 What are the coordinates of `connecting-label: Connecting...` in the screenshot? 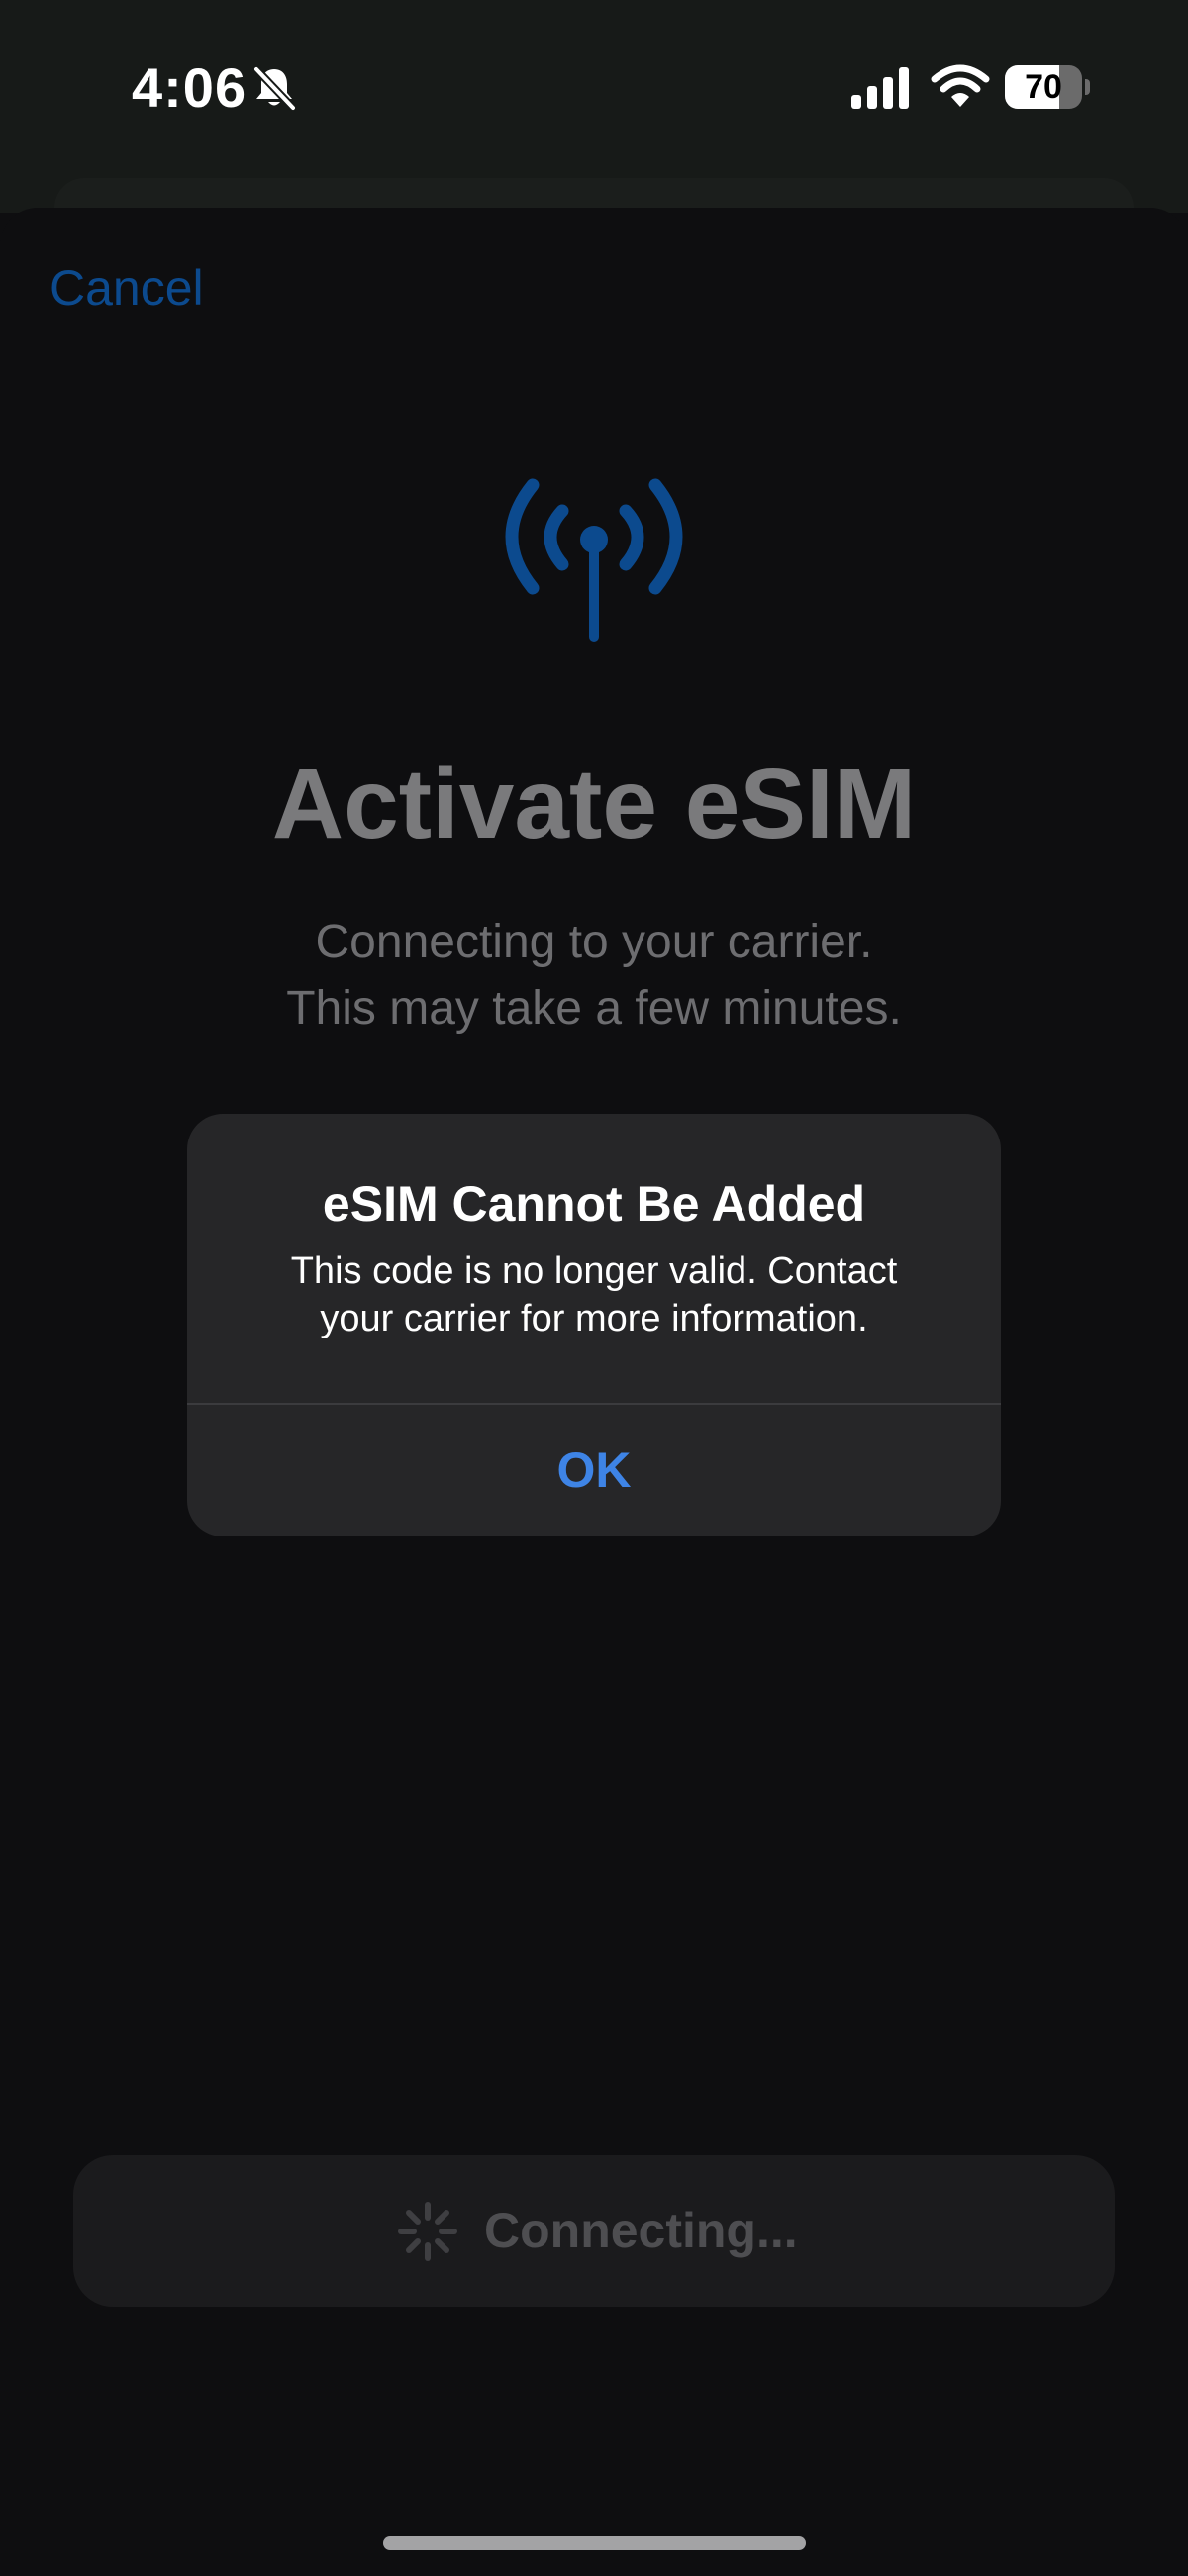 It's located at (641, 2231).